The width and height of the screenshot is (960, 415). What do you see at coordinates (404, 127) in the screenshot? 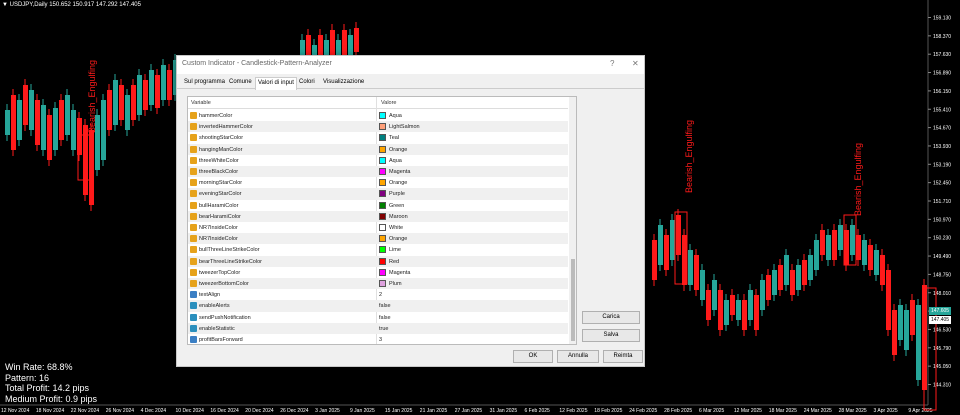
I see `input-value: LightSalmon` at bounding box center [404, 127].